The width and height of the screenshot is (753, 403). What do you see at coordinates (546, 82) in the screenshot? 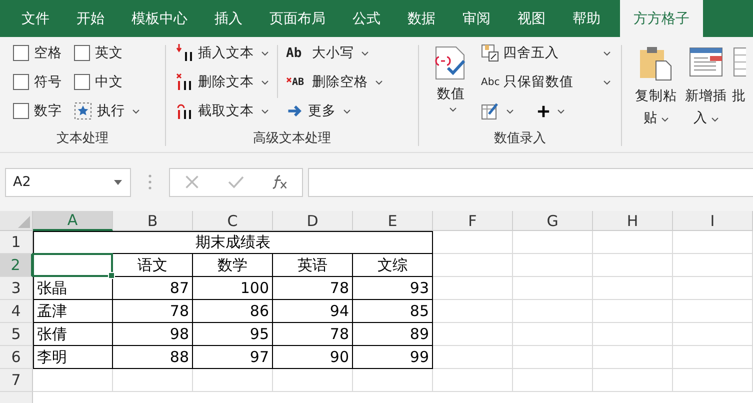
I see `ribbon-command: Abc 只保留数值` at bounding box center [546, 82].